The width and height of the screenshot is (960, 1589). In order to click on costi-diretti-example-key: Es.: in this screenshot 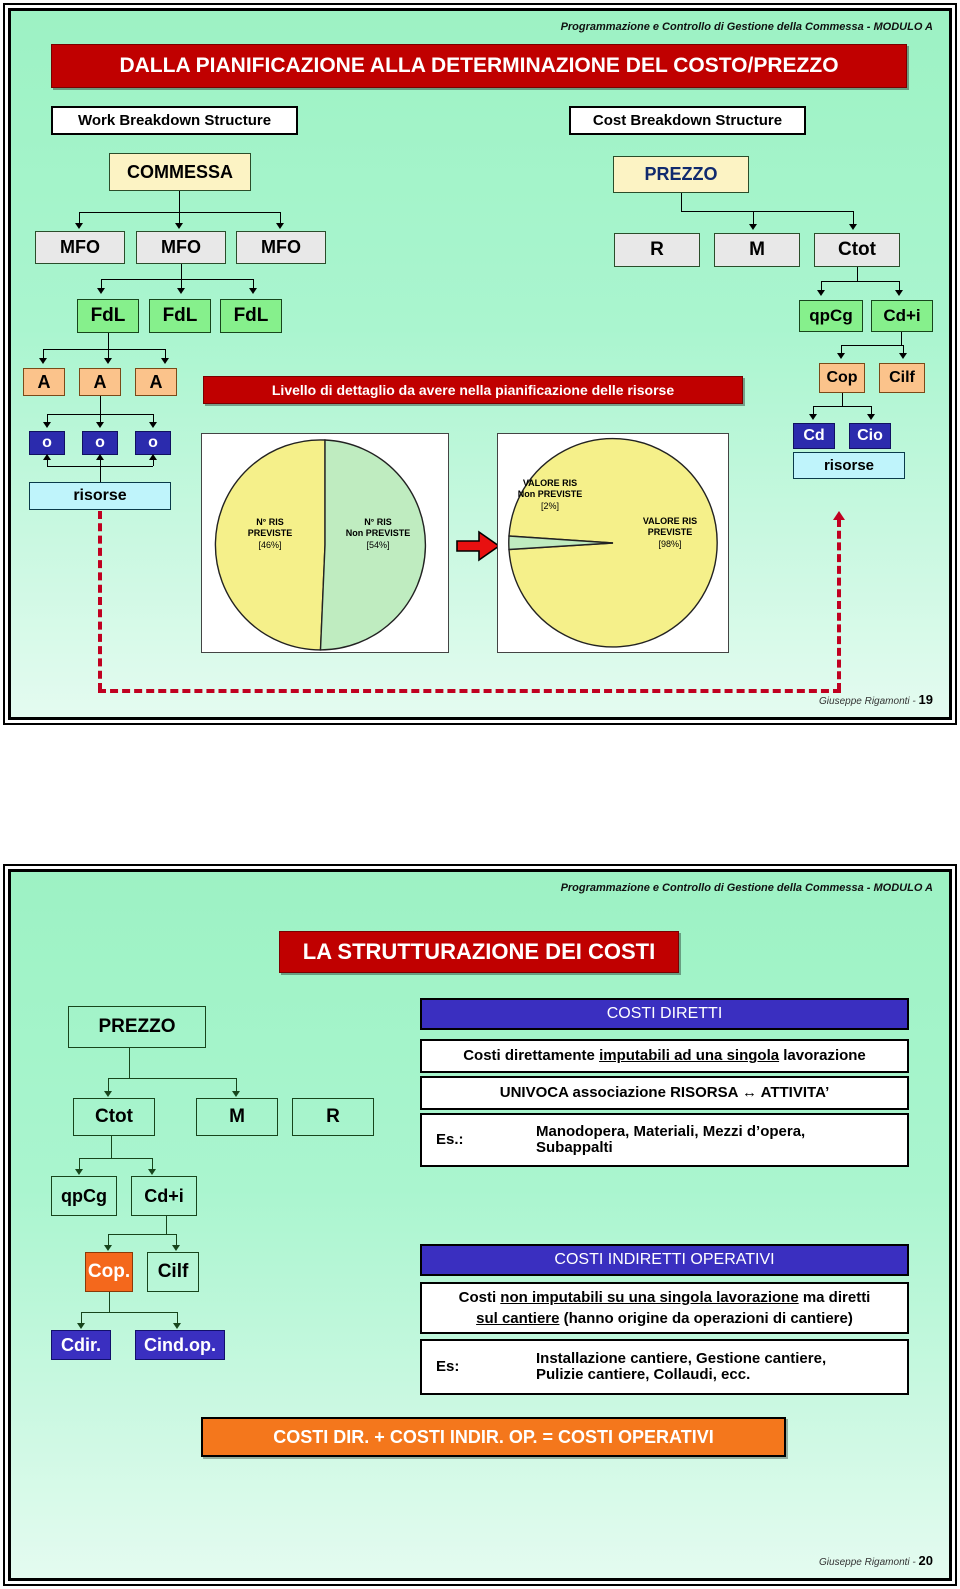, I will do `click(450, 1140)`.